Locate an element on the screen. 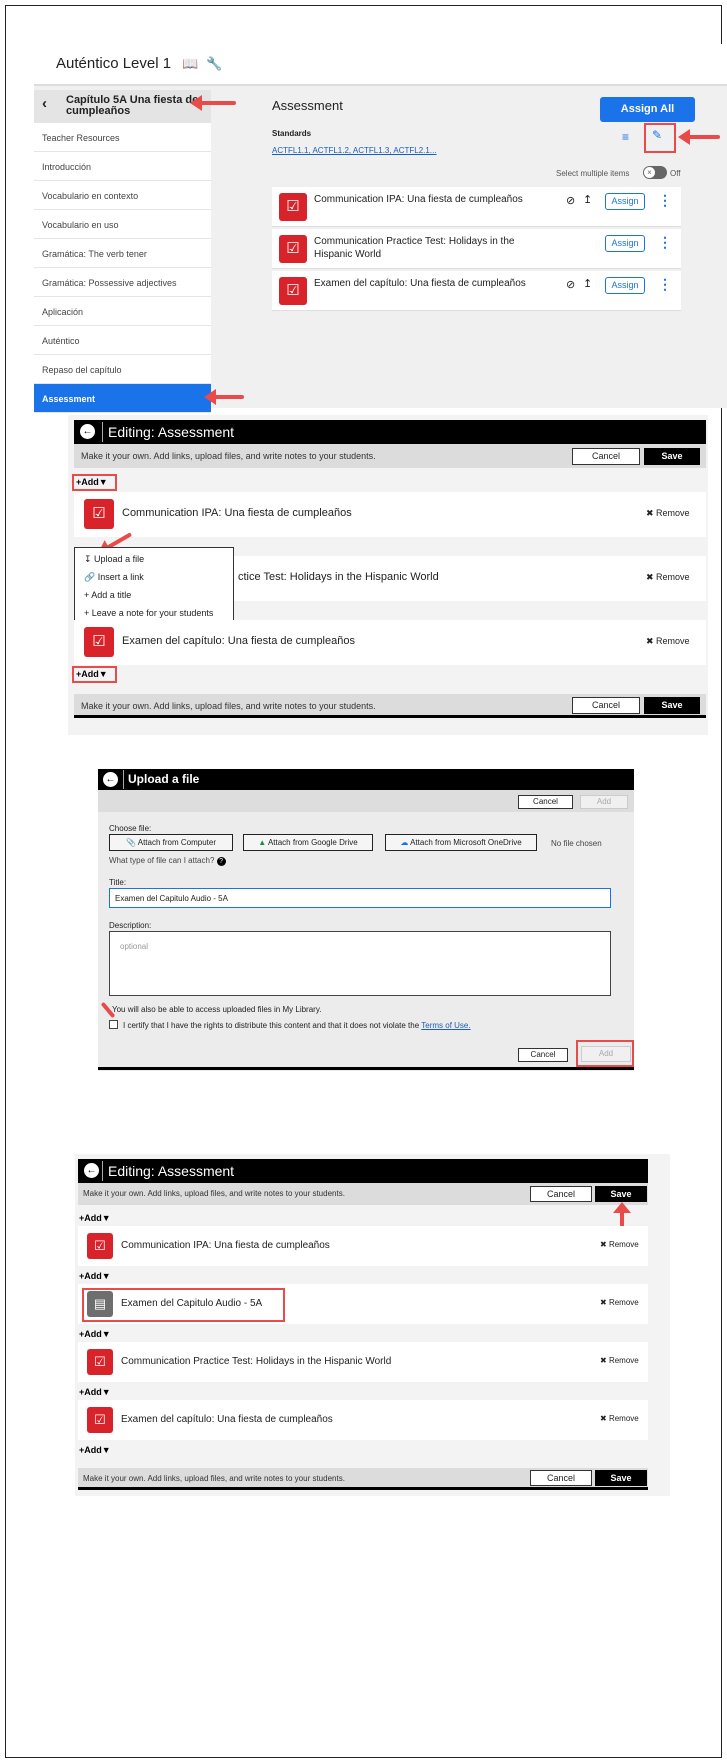 The width and height of the screenshot is (727, 1763). select-multiple-toggle is located at coordinates (655, 172).